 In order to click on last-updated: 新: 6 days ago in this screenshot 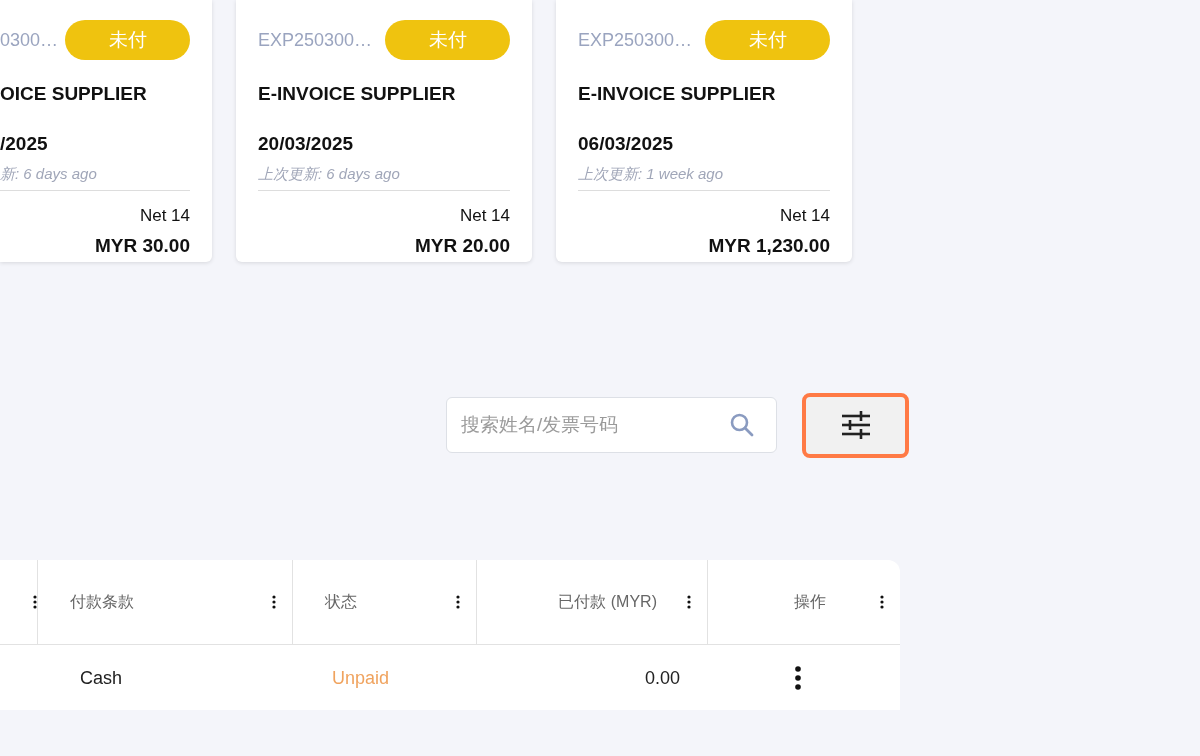, I will do `click(95, 178)`.